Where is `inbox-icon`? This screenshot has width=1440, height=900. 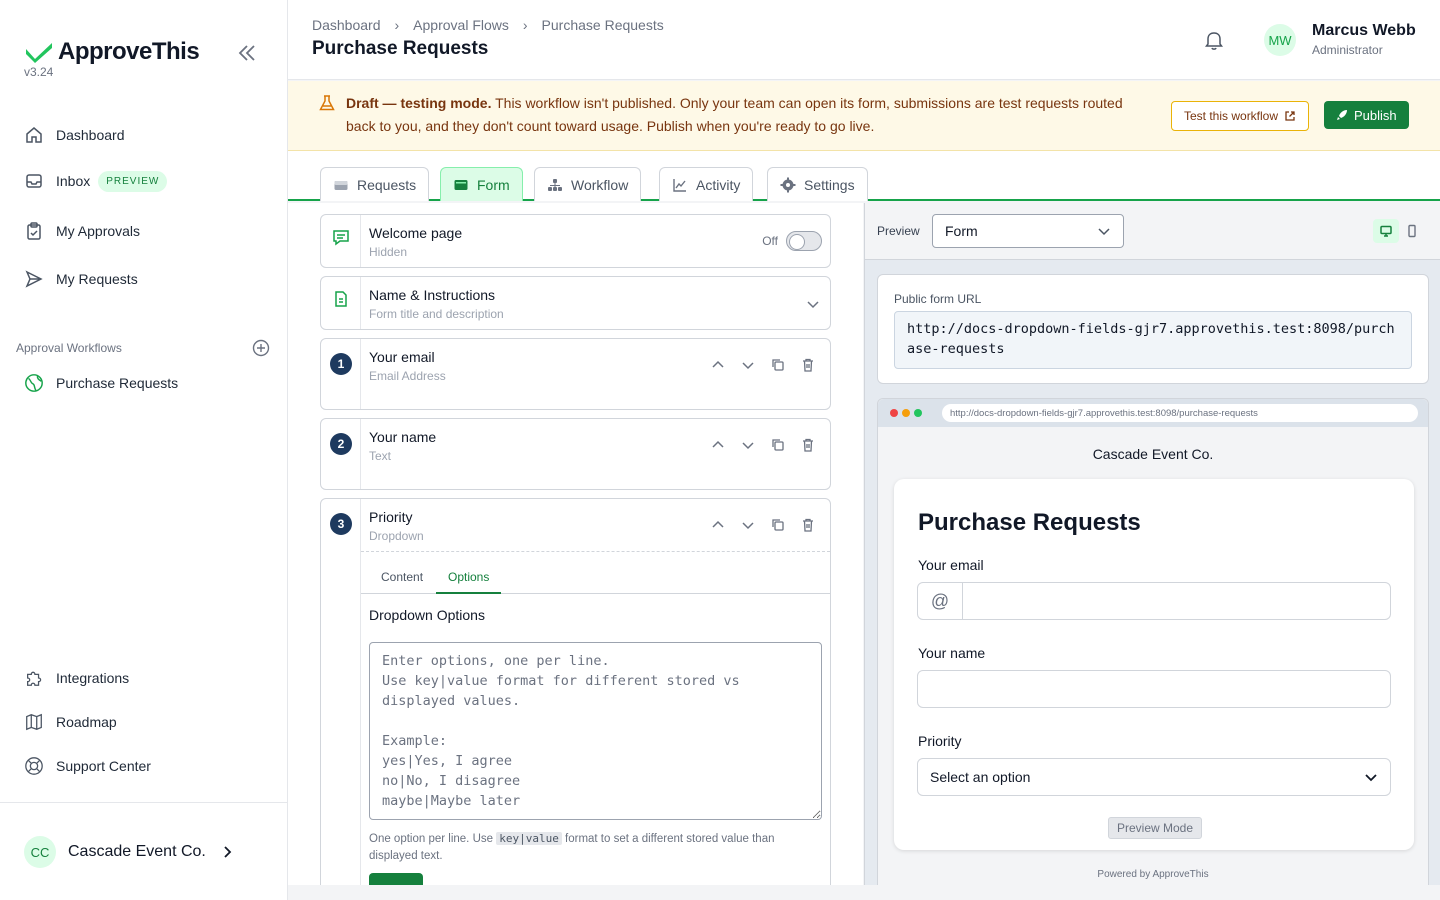 inbox-icon is located at coordinates (34, 181).